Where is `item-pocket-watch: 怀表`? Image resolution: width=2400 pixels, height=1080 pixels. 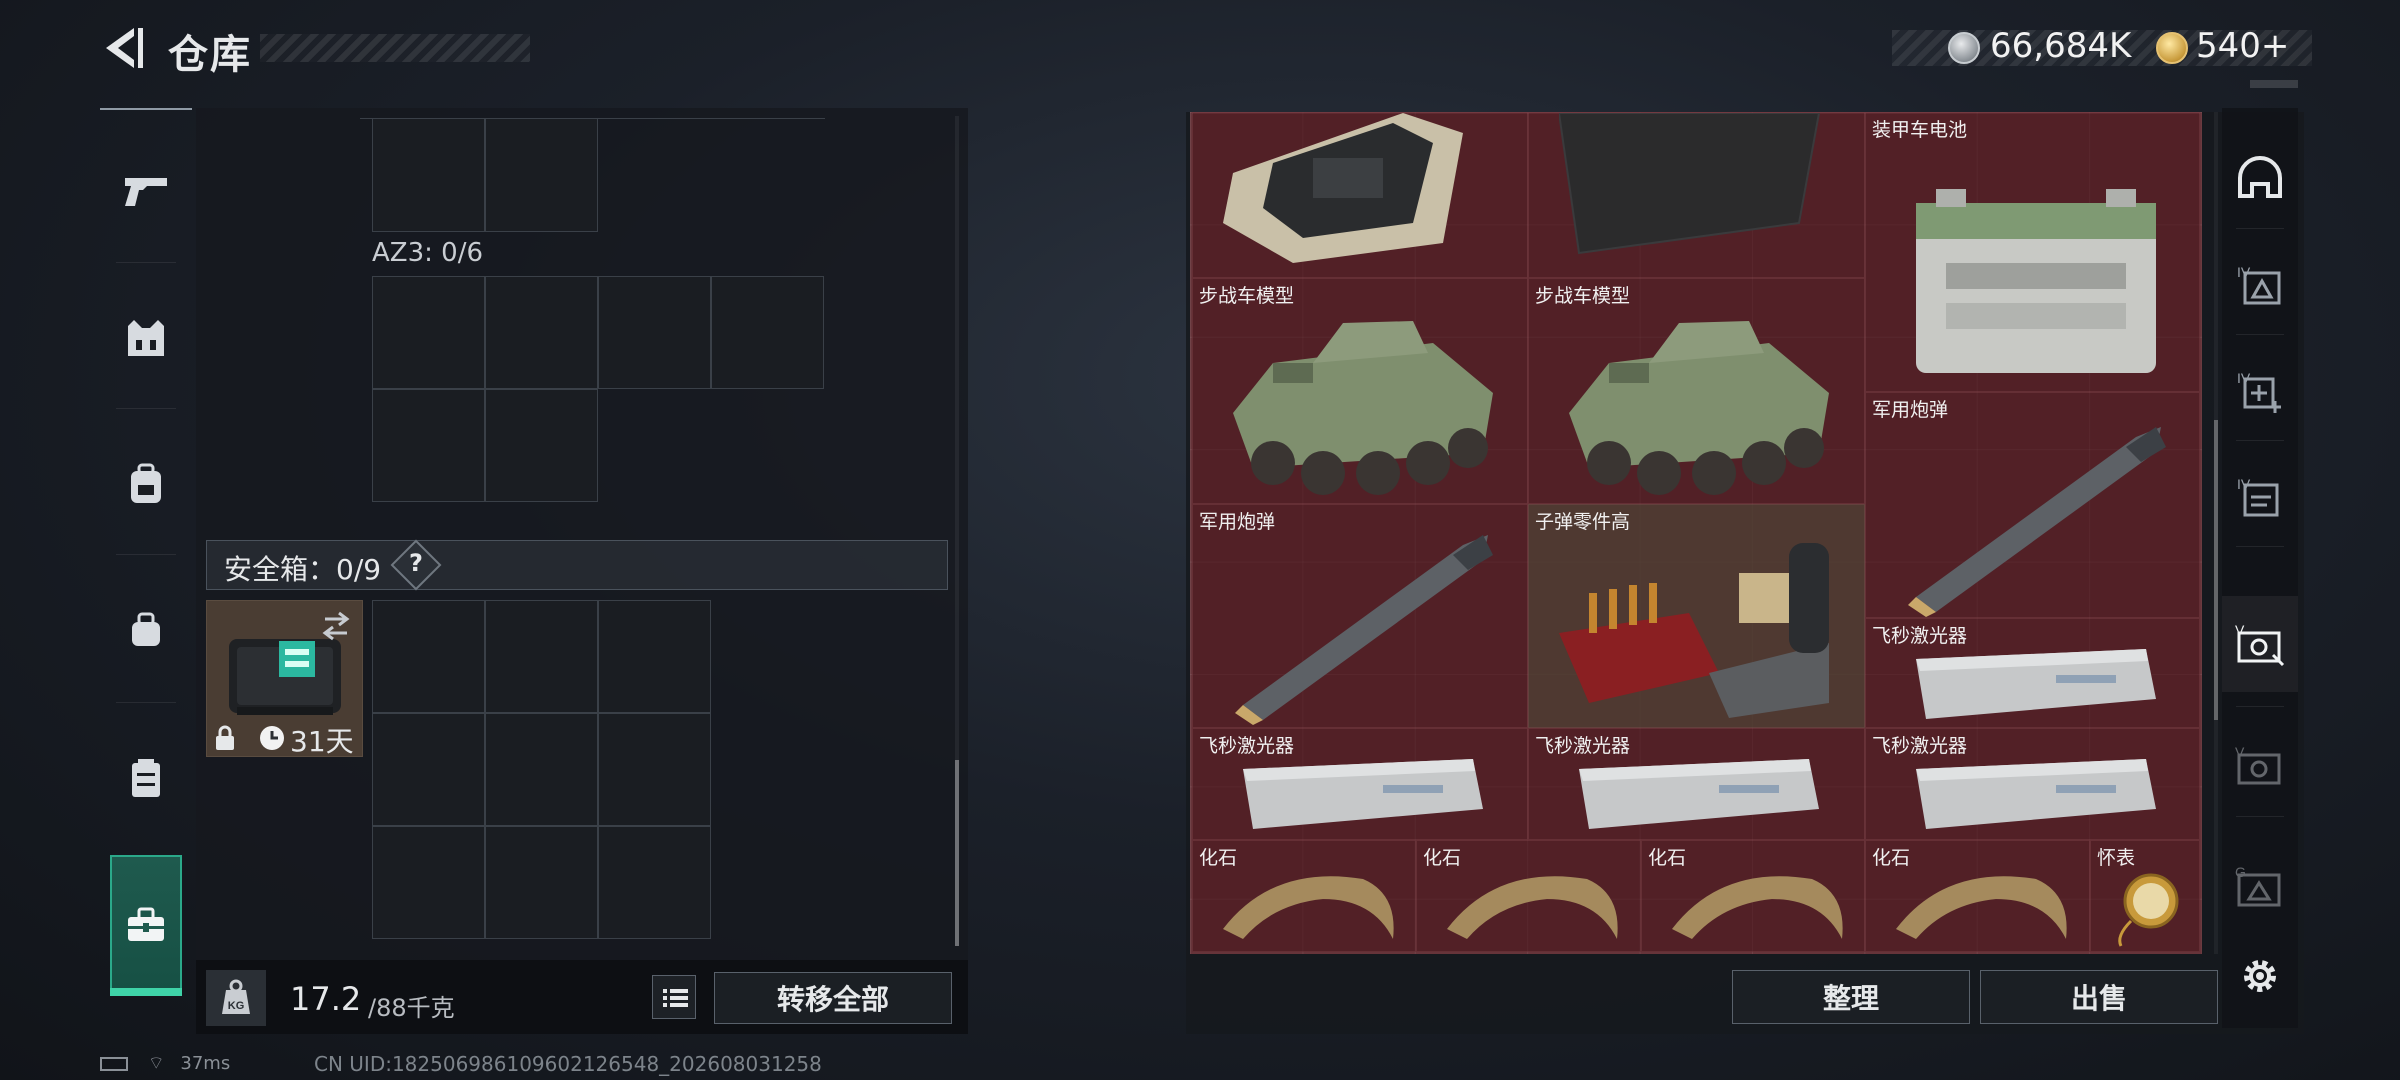
item-pocket-watch: 怀表 is located at coordinates (2145, 896).